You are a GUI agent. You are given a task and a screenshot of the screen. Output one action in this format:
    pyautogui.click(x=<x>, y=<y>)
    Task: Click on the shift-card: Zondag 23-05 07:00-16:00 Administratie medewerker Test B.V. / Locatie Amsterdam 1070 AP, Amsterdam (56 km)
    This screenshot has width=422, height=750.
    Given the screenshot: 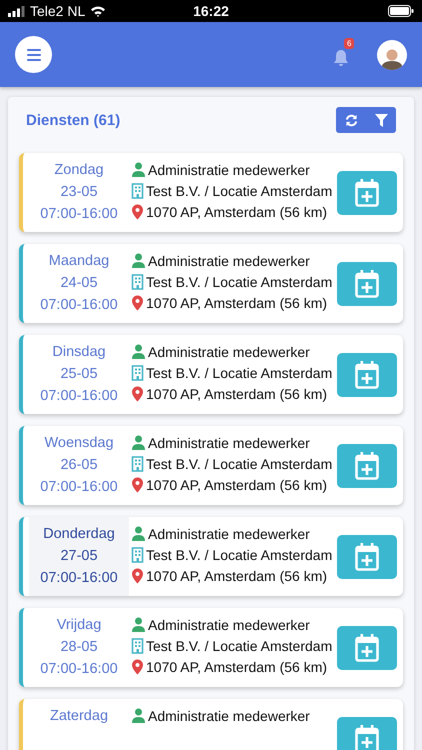 What is the action you would take?
    pyautogui.click(x=211, y=192)
    